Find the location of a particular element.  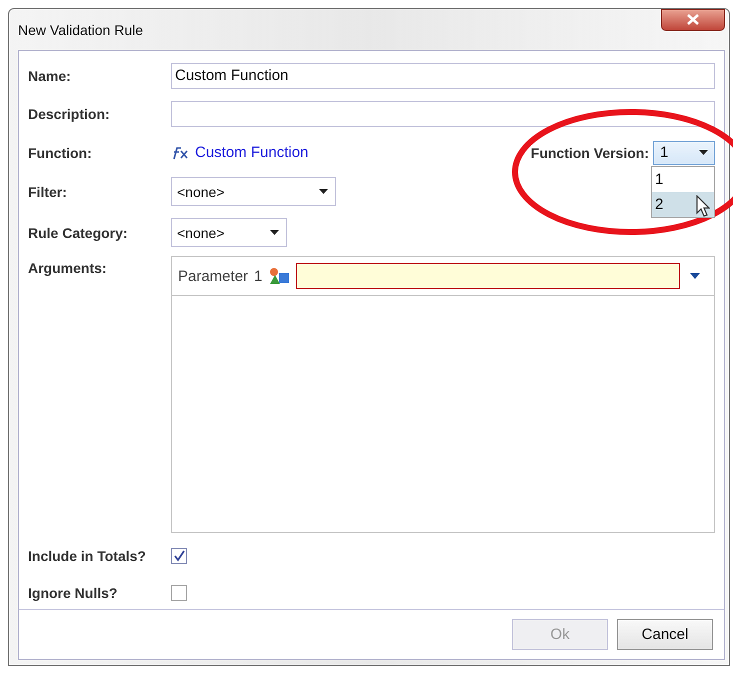

checkbox-label: Ignore Nulls? is located at coordinates (73, 593).